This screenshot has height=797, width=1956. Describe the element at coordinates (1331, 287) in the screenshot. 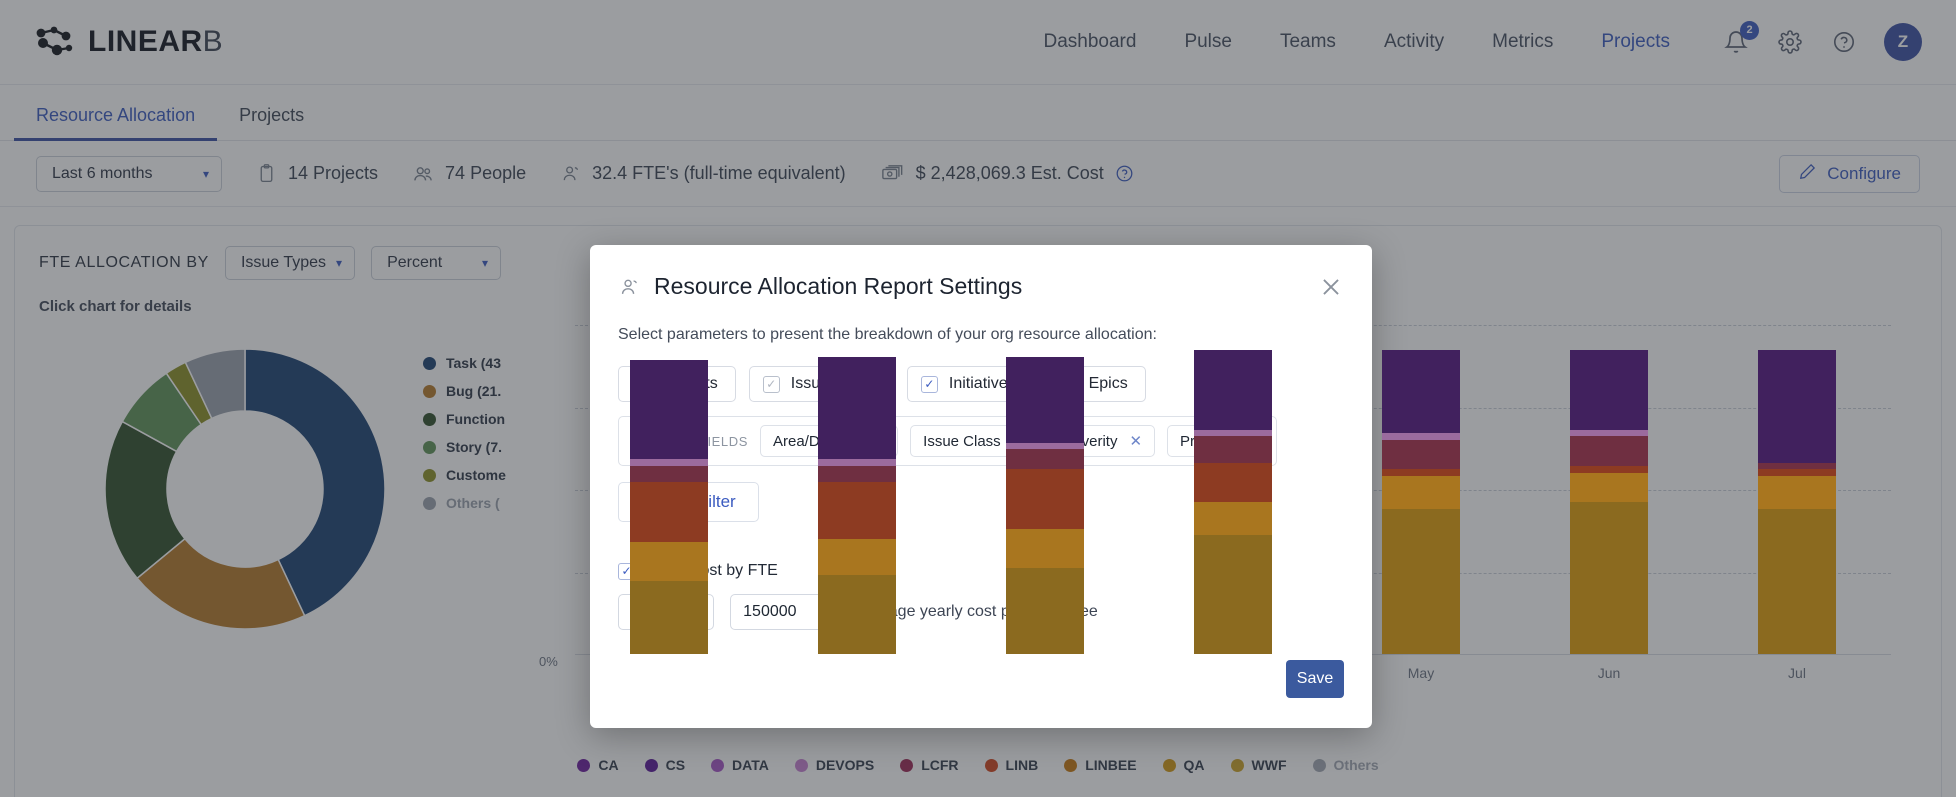

I see `close-icon` at that location.